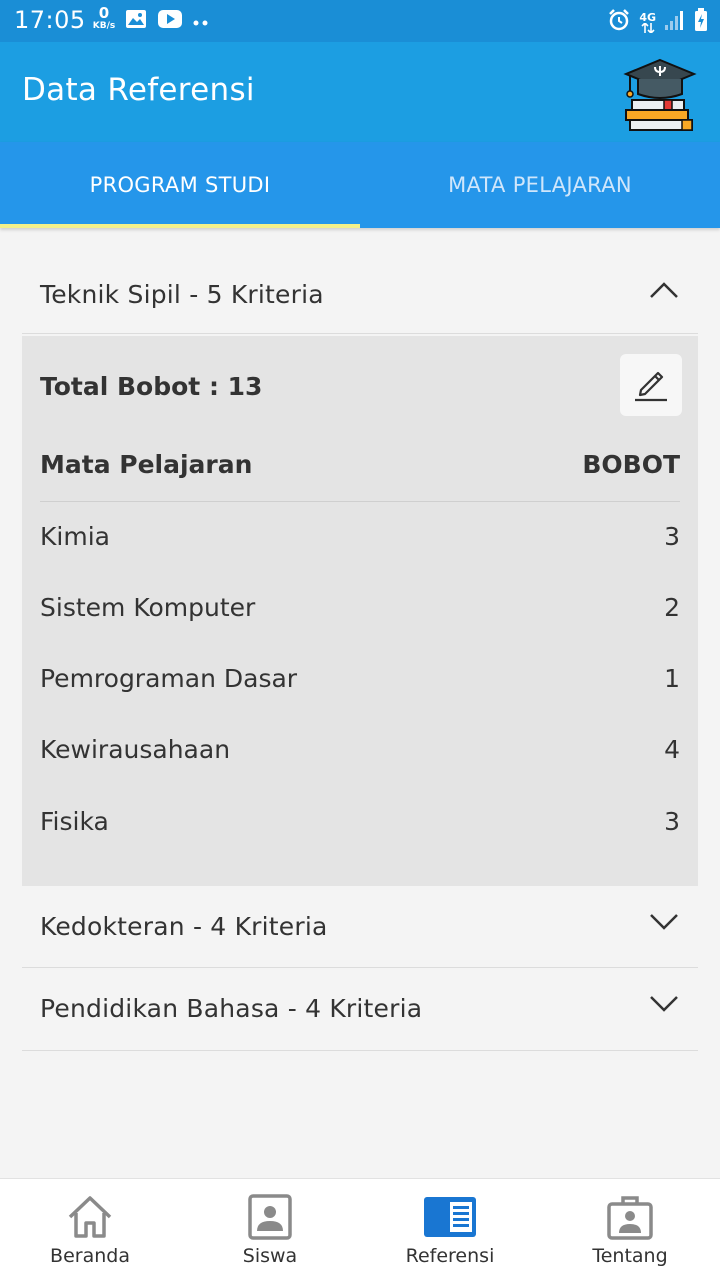 This screenshot has width=720, height=1280. Describe the element at coordinates (75, 536) in the screenshot. I see `row-subject: Kimia` at that location.